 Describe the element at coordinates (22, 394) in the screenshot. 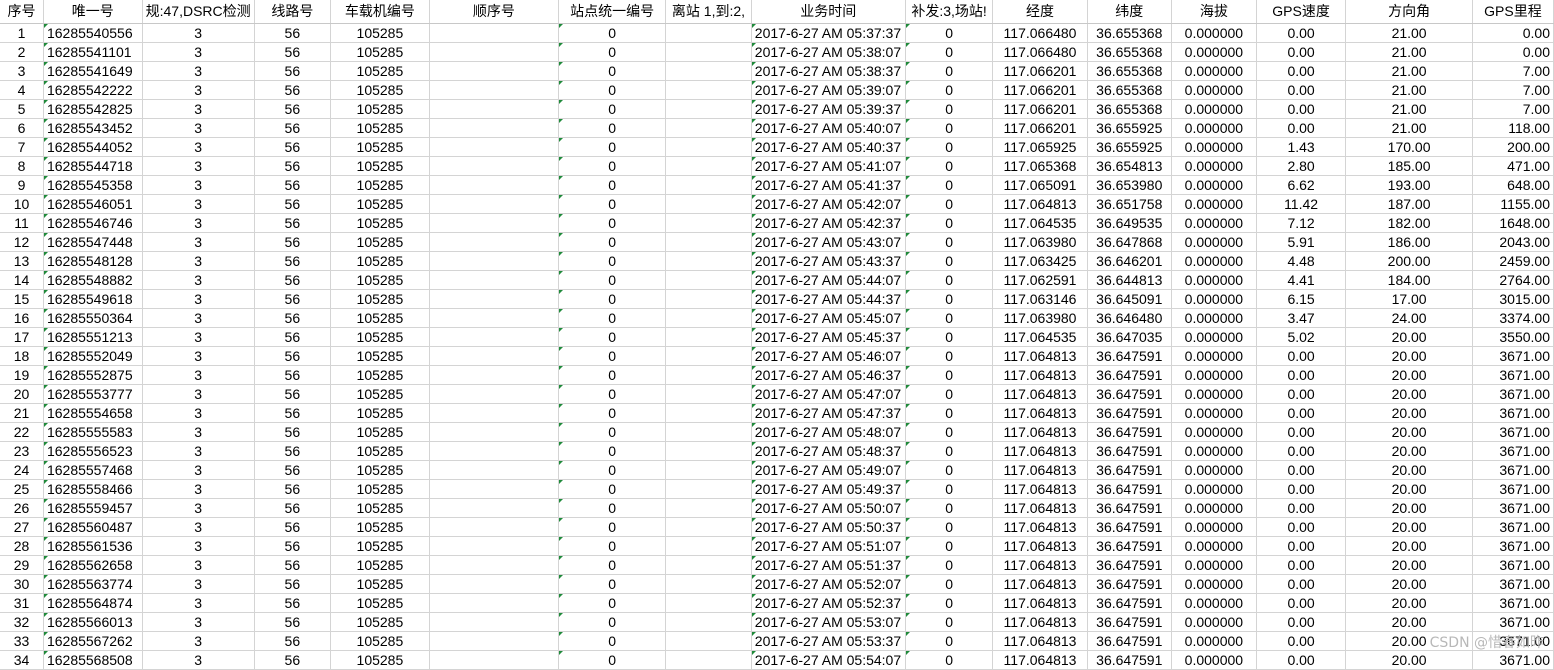

I see `seq-cell: 20` at that location.